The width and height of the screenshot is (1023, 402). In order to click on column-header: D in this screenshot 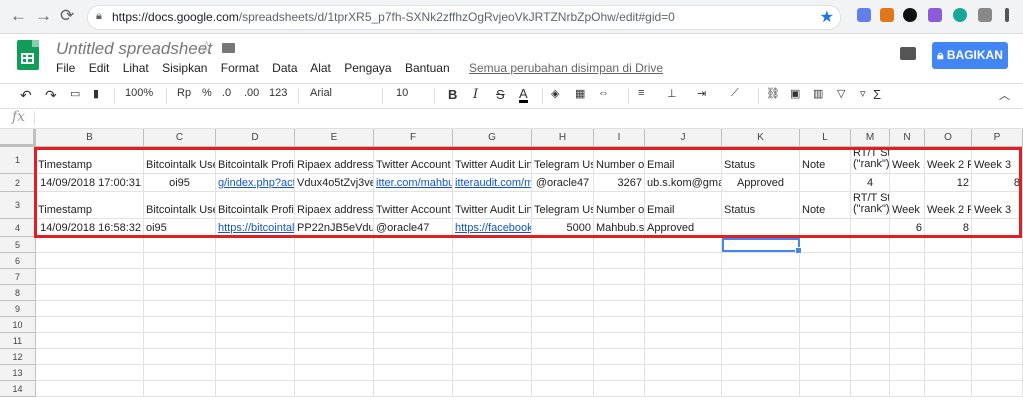, I will do `click(255, 138)`.